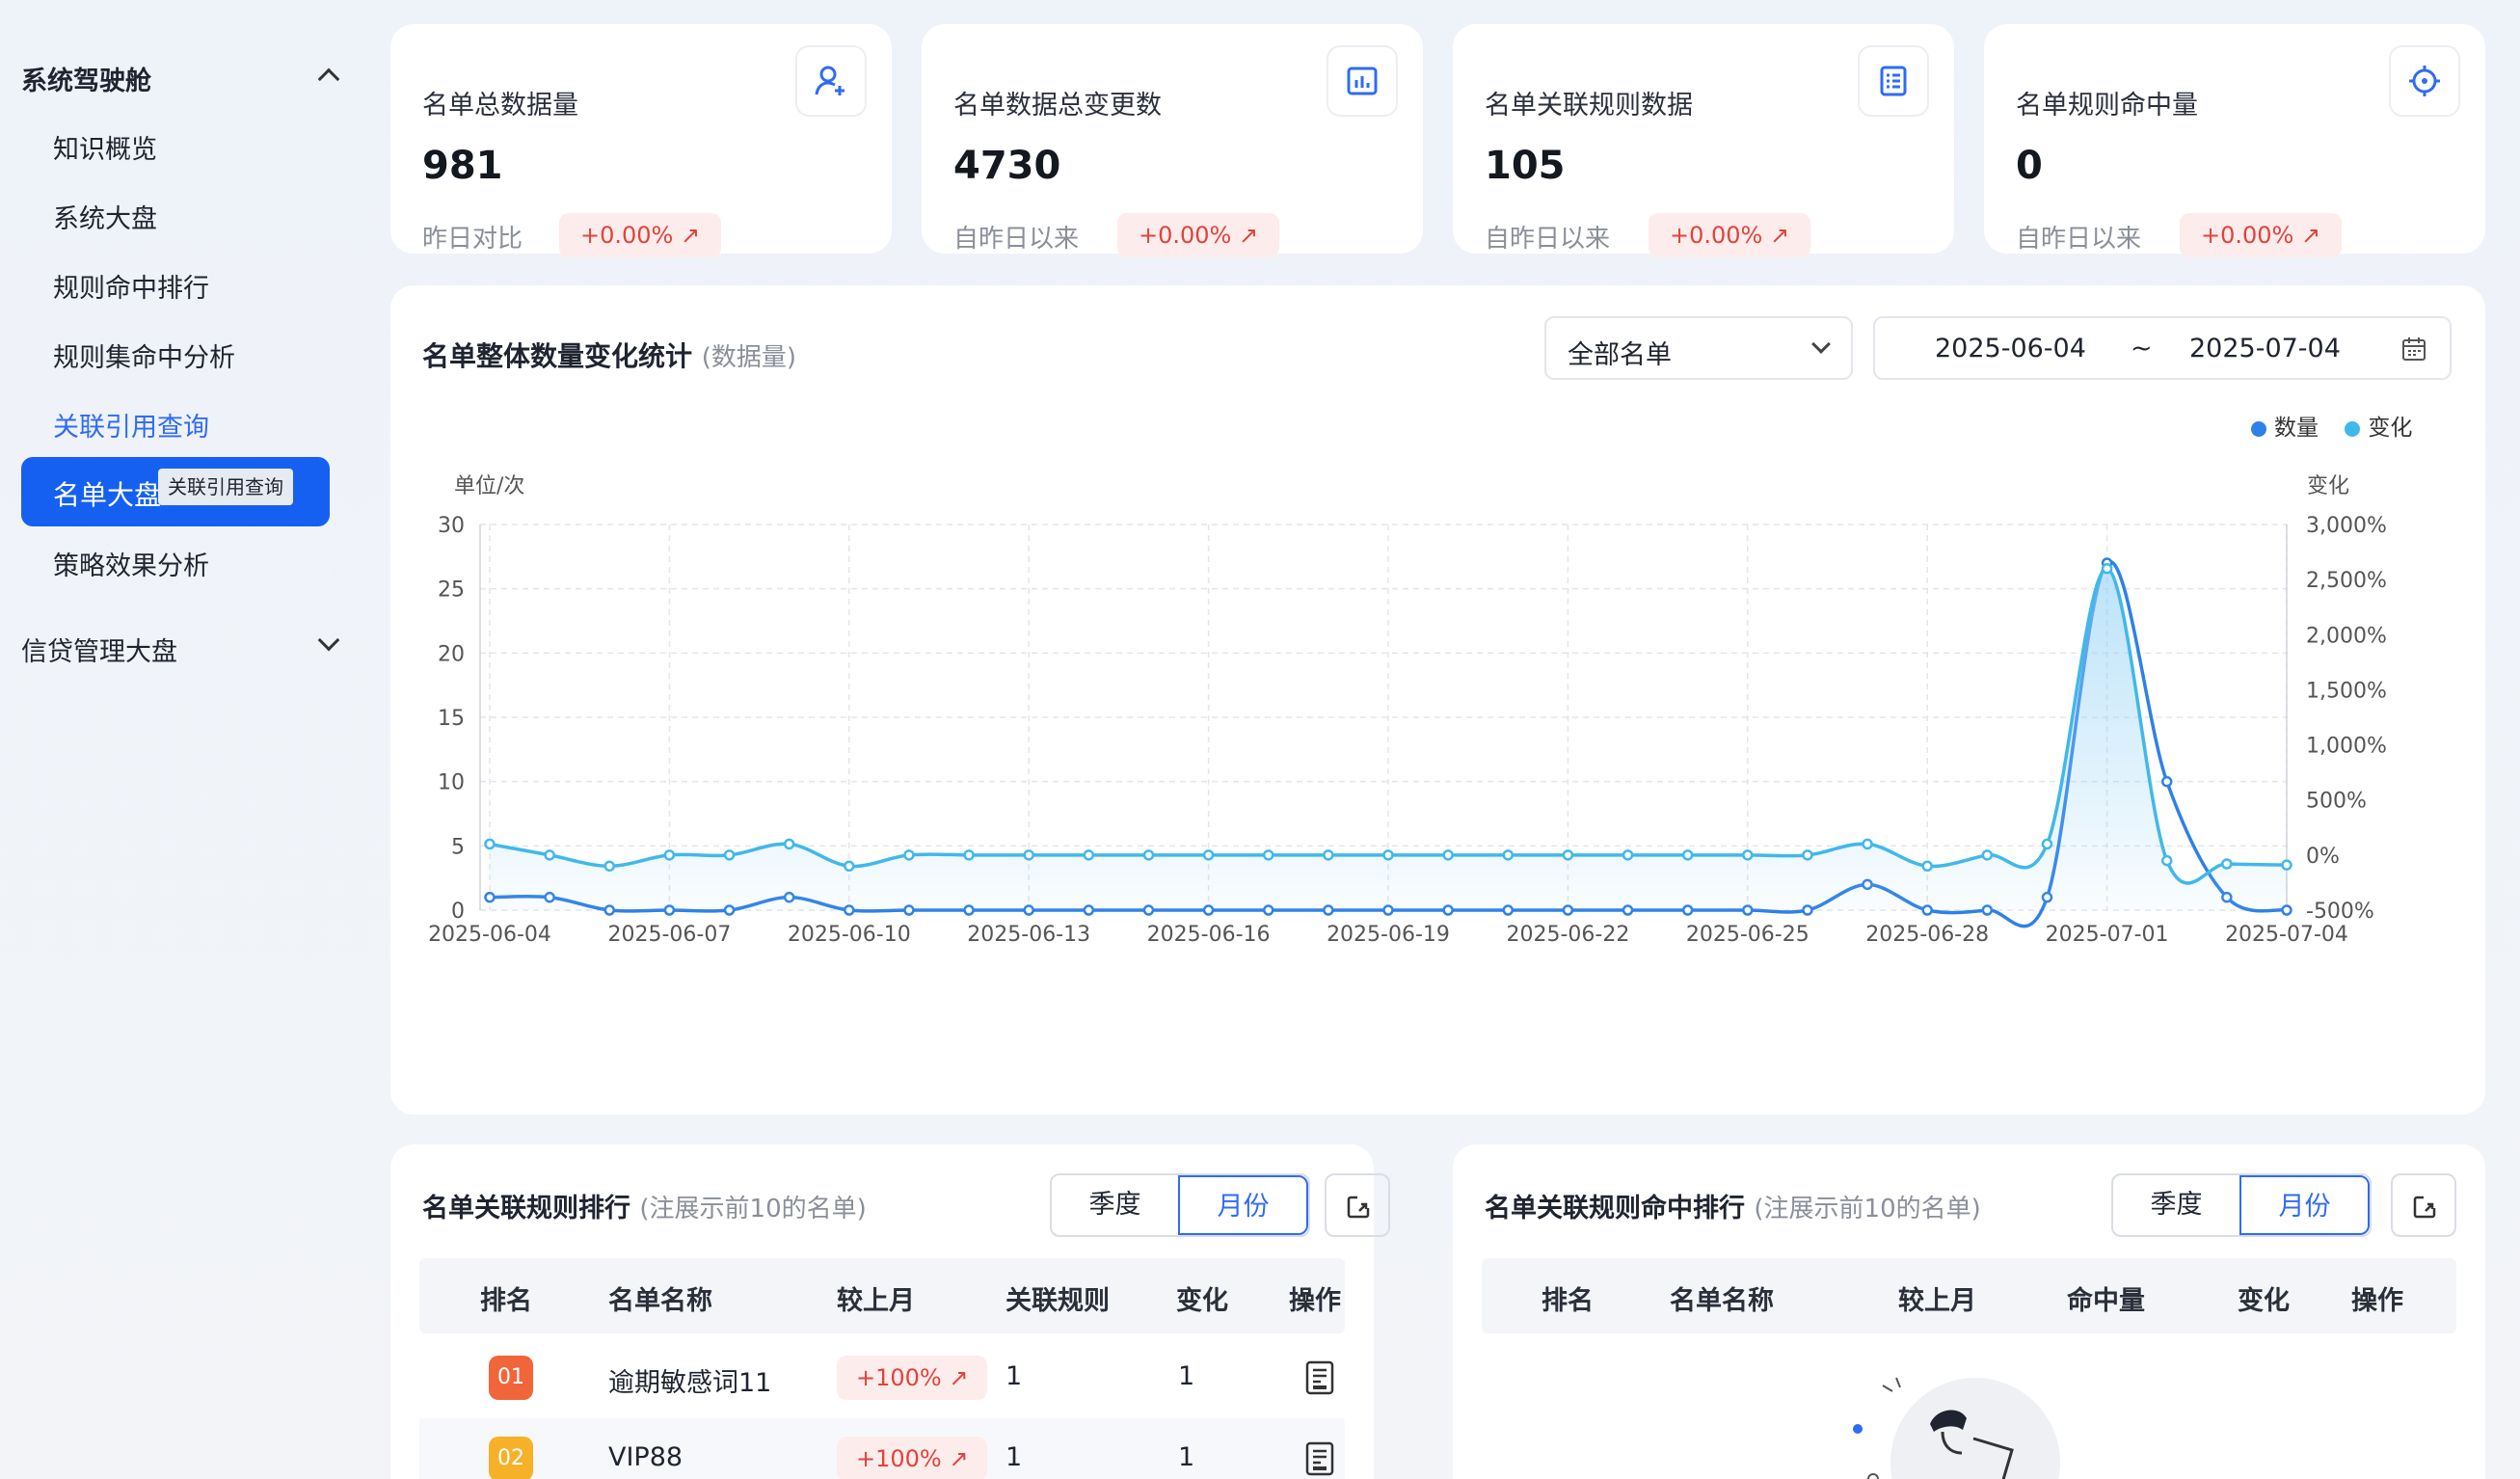 The image size is (2520, 1479). I want to click on col-rank: 排名, so click(506, 1301).